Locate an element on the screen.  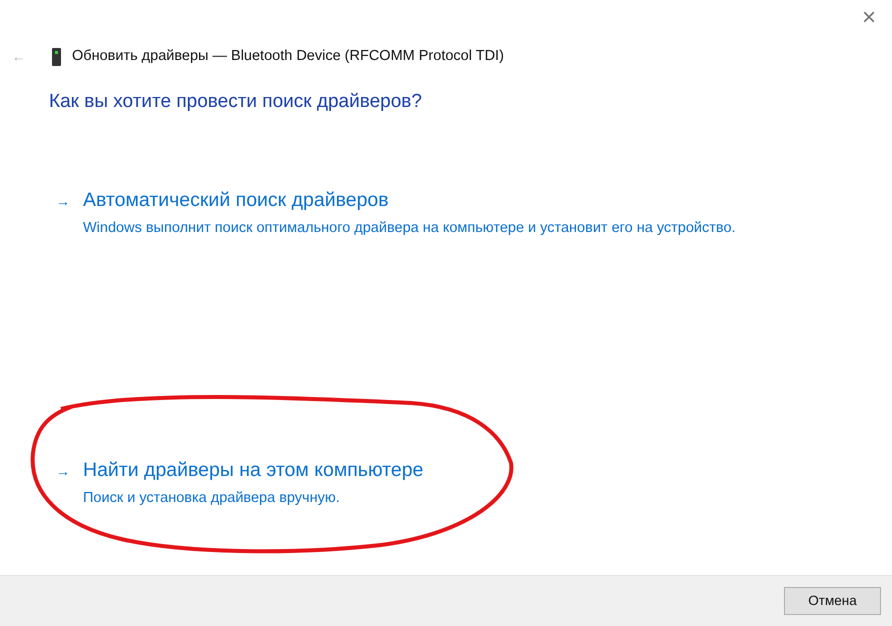
close-button: × is located at coordinates (869, 22).